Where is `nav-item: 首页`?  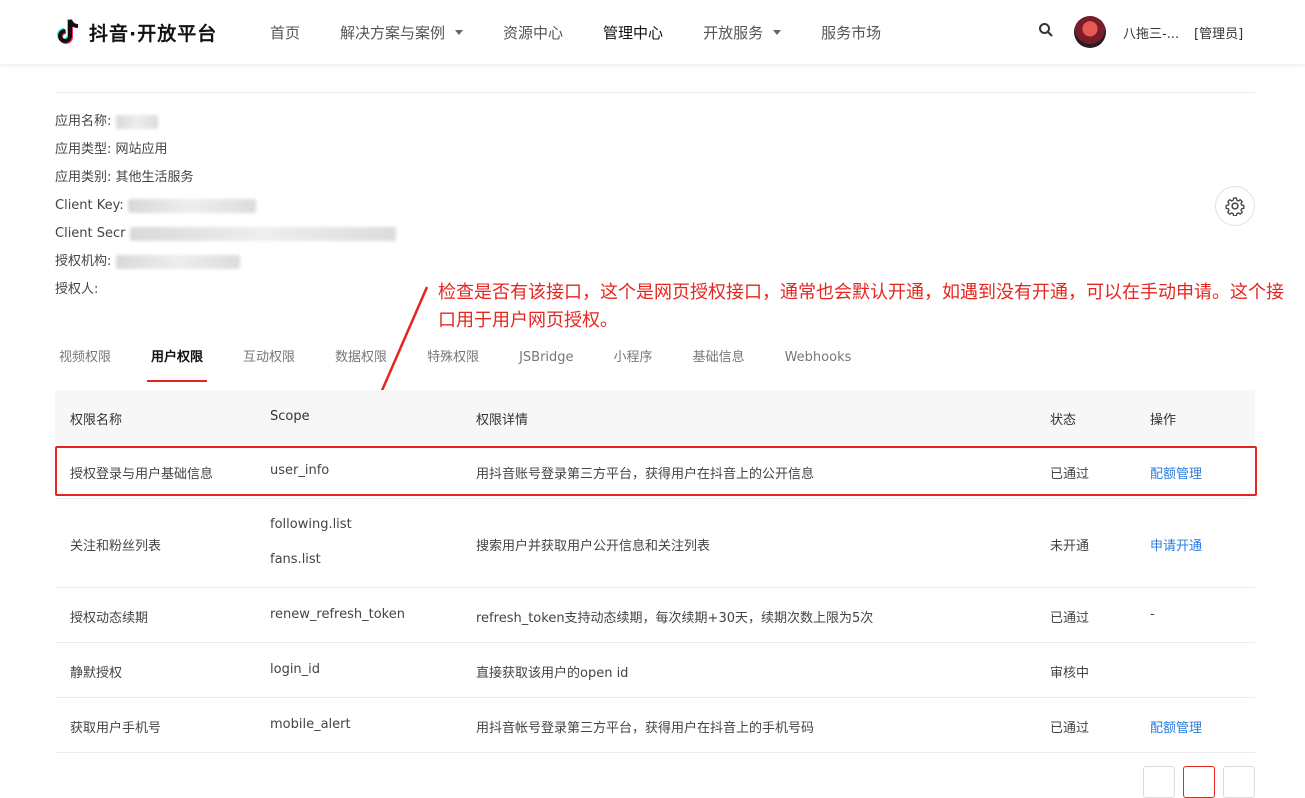 nav-item: 首页 is located at coordinates (285, 32).